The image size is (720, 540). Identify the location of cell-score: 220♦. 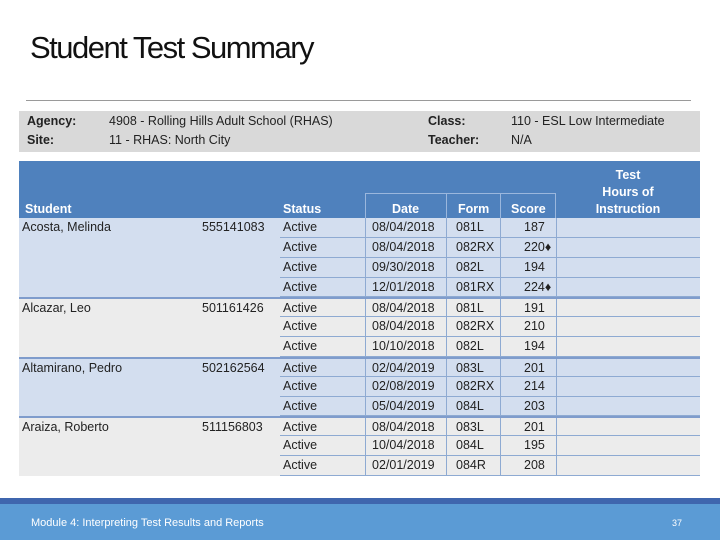
(538, 246).